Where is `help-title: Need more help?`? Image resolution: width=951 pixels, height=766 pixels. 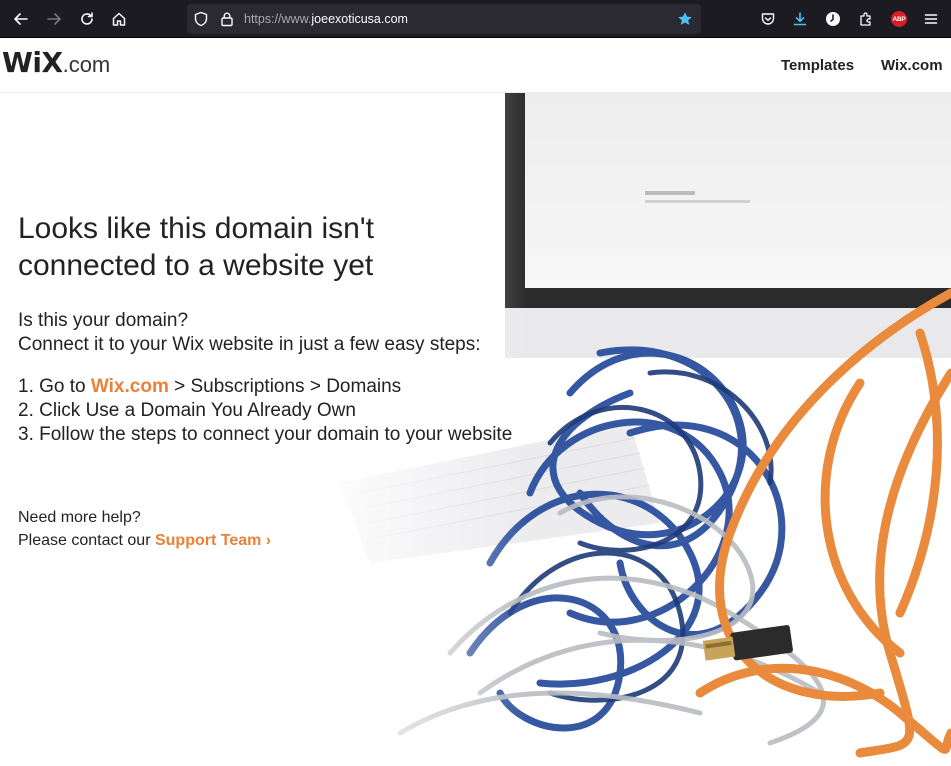
help-title: Need more help? is located at coordinates (79, 517).